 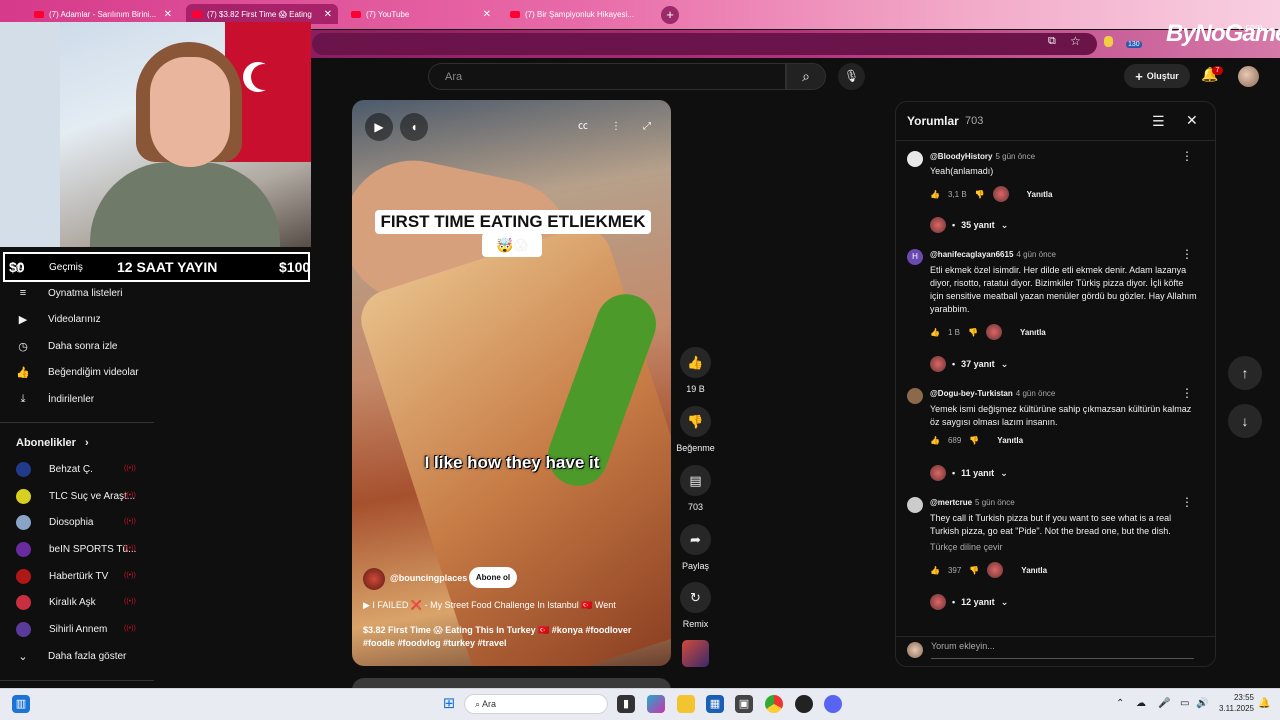 What do you see at coordinates (656, 704) in the screenshot?
I see `copilot-icon` at bounding box center [656, 704].